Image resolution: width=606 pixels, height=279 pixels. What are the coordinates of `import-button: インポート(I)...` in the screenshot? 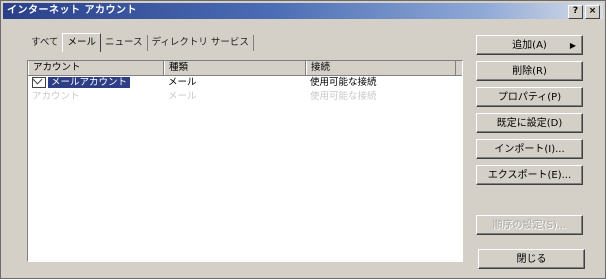 It's located at (529, 149).